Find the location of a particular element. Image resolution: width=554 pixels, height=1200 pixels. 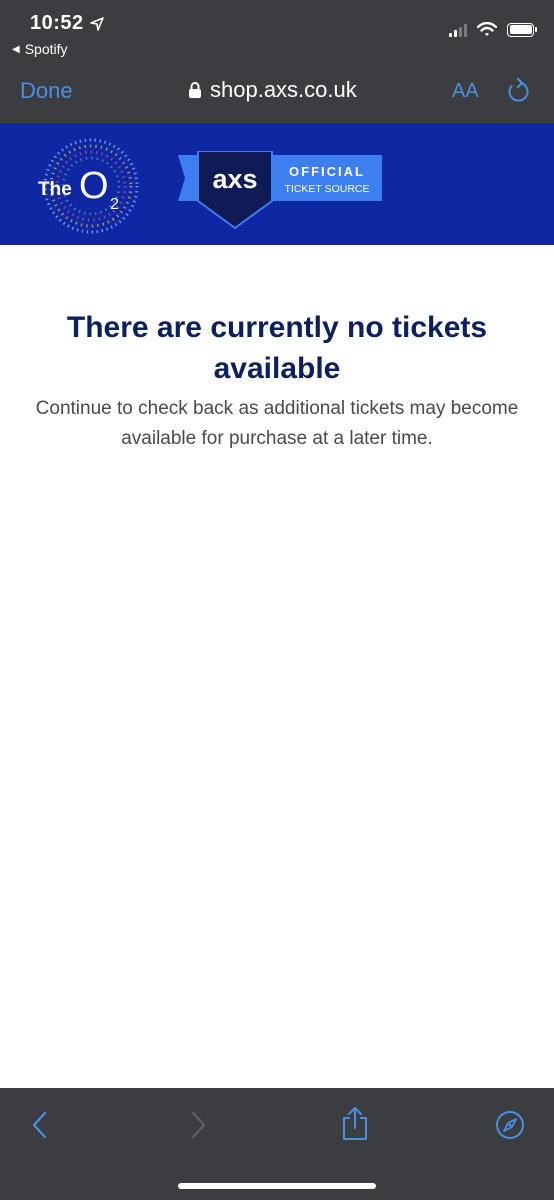

no-tickets-headline: There are currently no tickets available is located at coordinates (277, 348).